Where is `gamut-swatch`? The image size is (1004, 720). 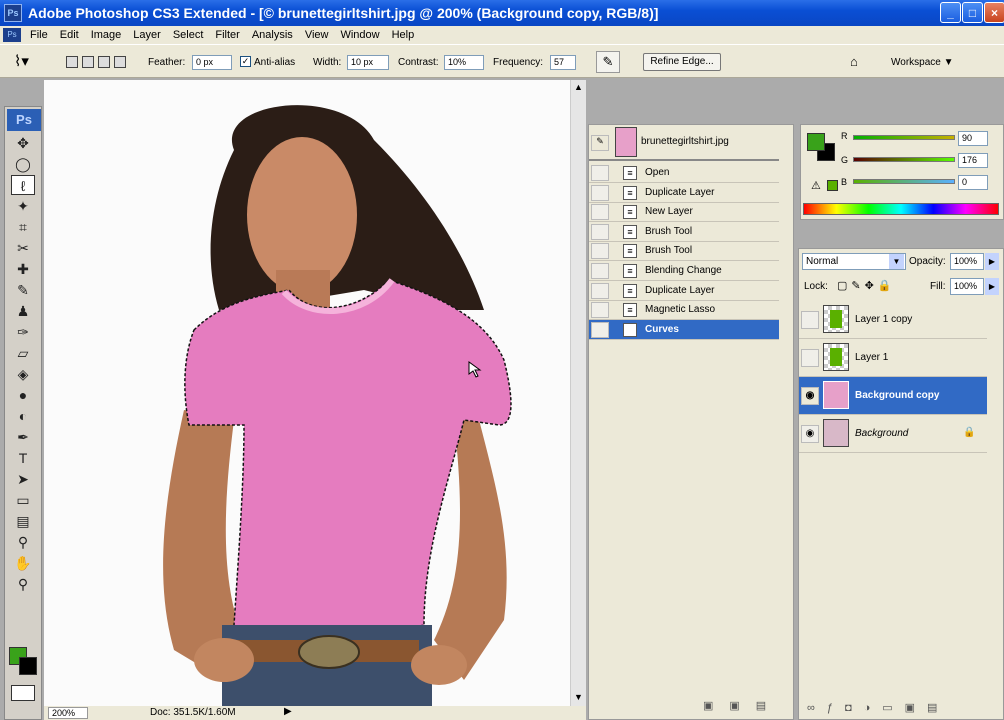
gamut-swatch is located at coordinates (832, 185).